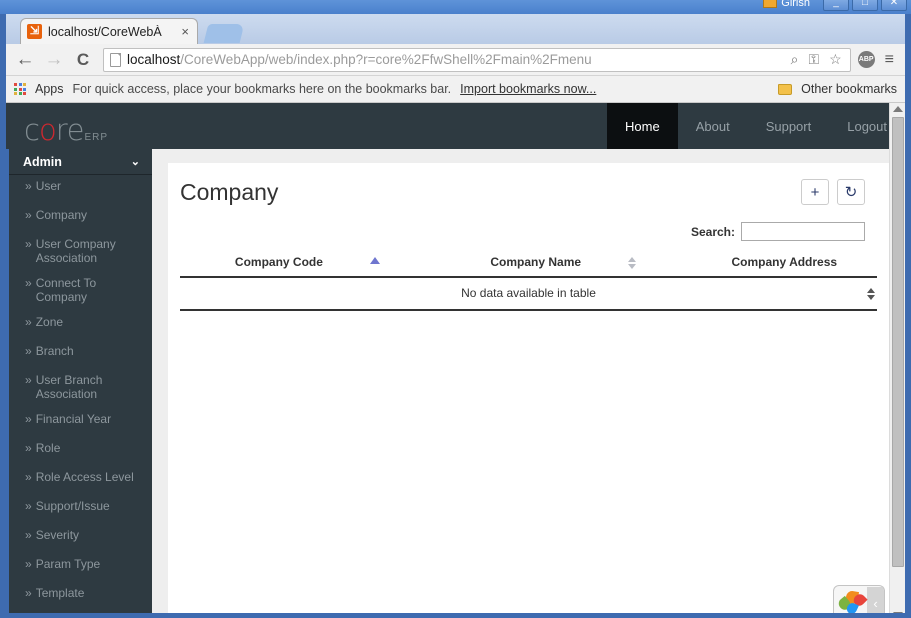 This screenshot has width=911, height=618. Describe the element at coordinates (813, 59) in the screenshot. I see `key-icon: ⚿` at that location.